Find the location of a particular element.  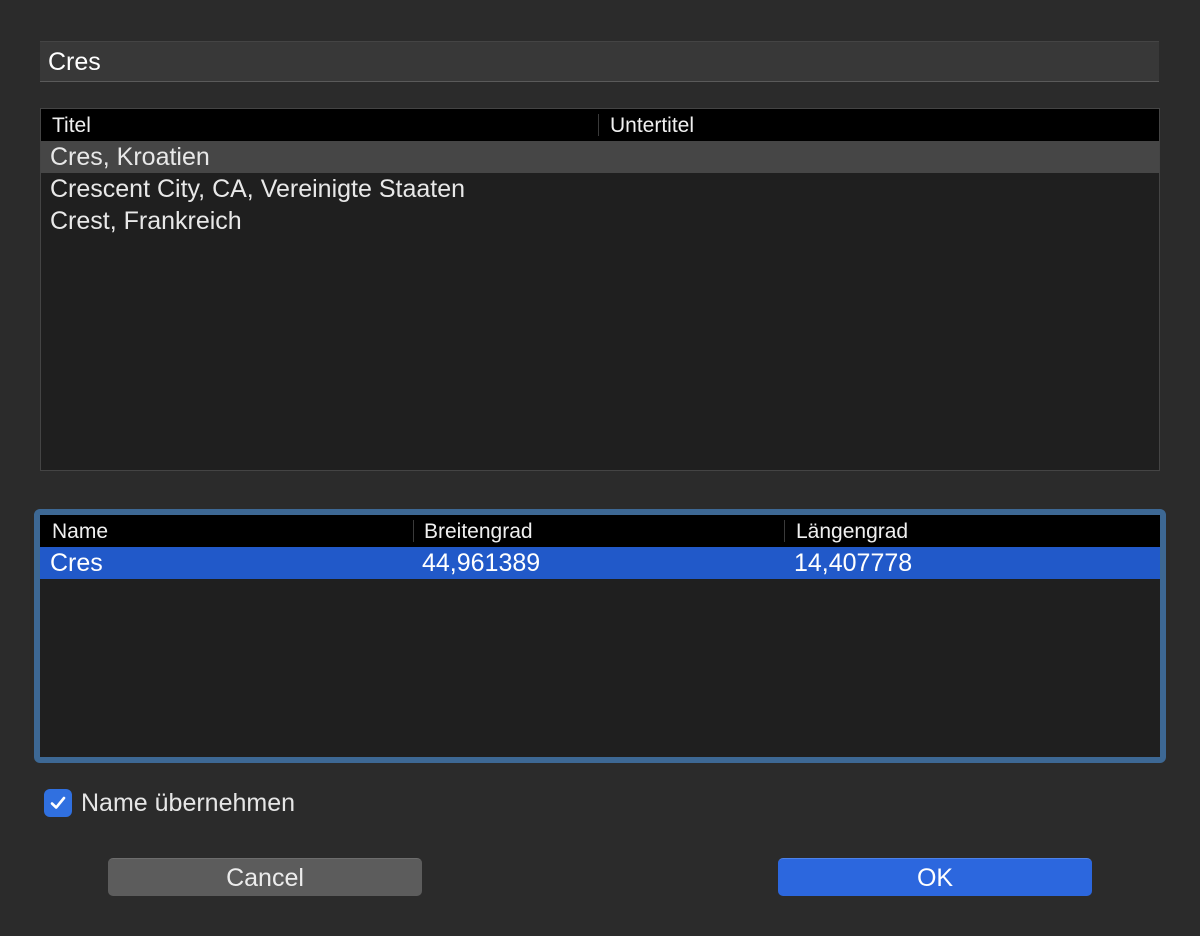

table-row: Crest, Frankreich is located at coordinates (600, 221).